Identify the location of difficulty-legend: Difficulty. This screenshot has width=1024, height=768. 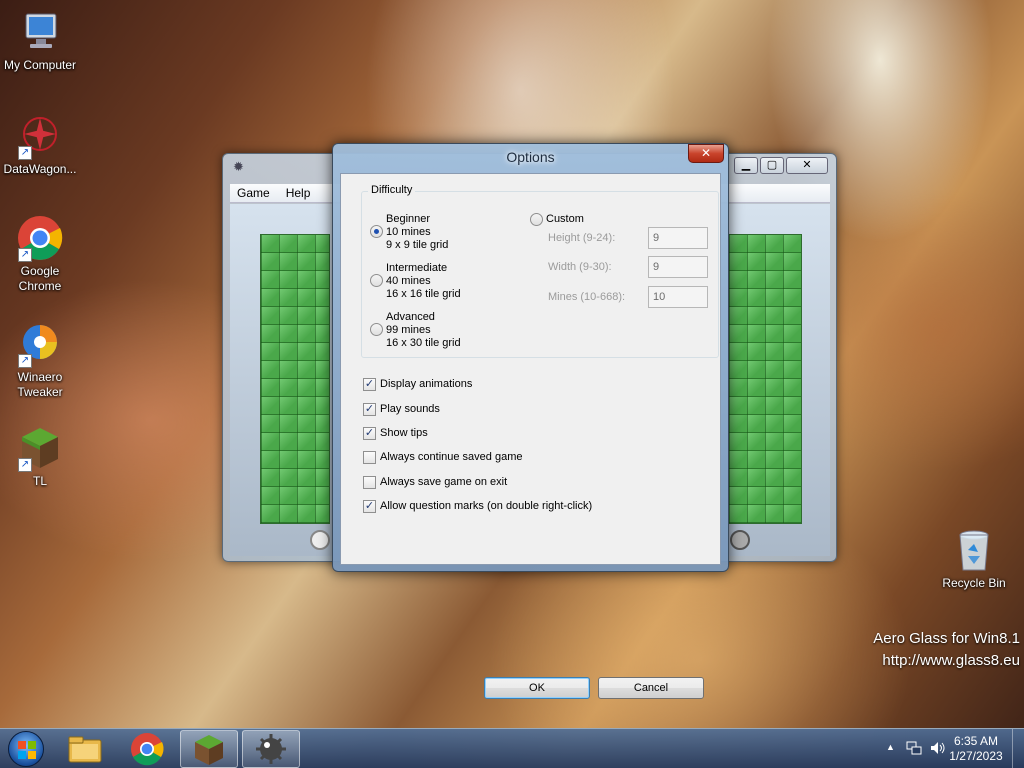
(392, 190).